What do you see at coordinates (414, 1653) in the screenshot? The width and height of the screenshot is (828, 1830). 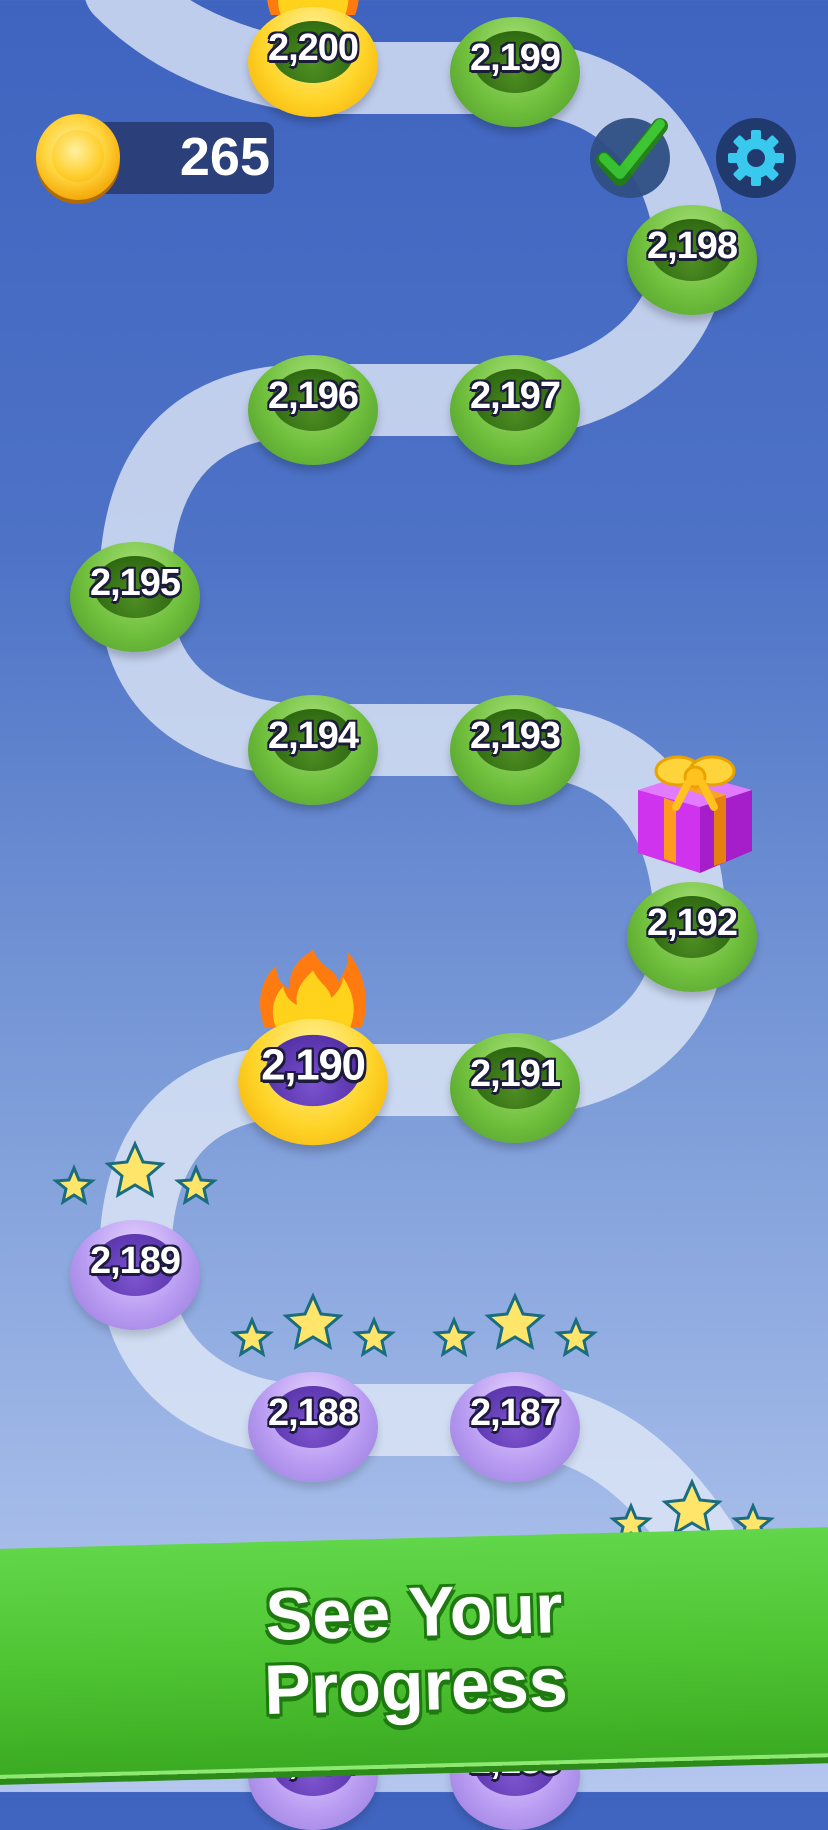 I see `promo-banner: See Your Progress` at bounding box center [414, 1653].